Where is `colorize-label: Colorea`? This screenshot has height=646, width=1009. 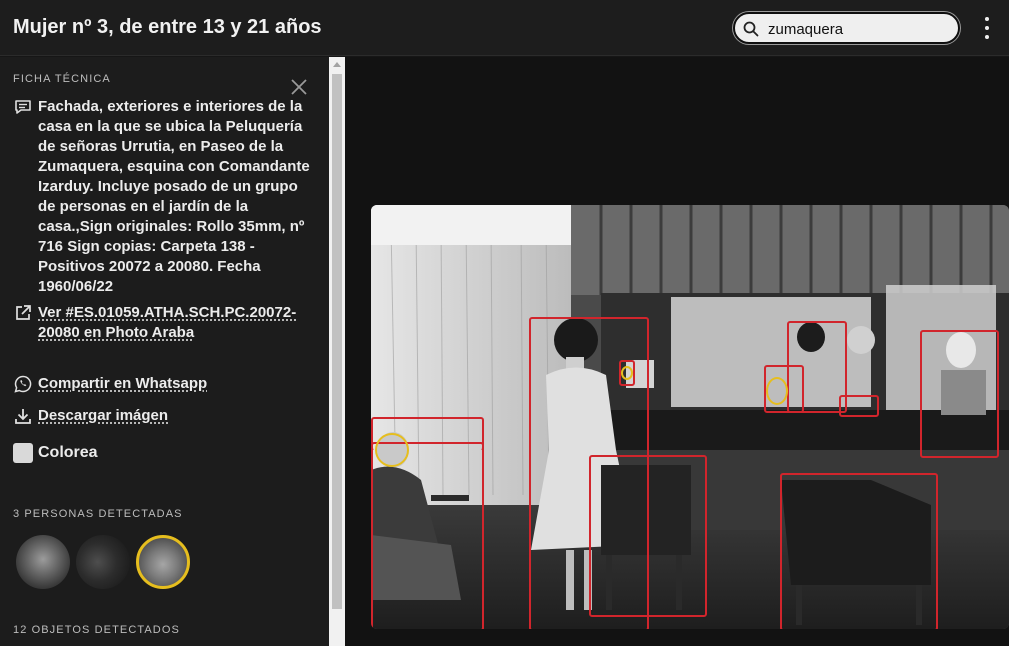 colorize-label: Colorea is located at coordinates (68, 452).